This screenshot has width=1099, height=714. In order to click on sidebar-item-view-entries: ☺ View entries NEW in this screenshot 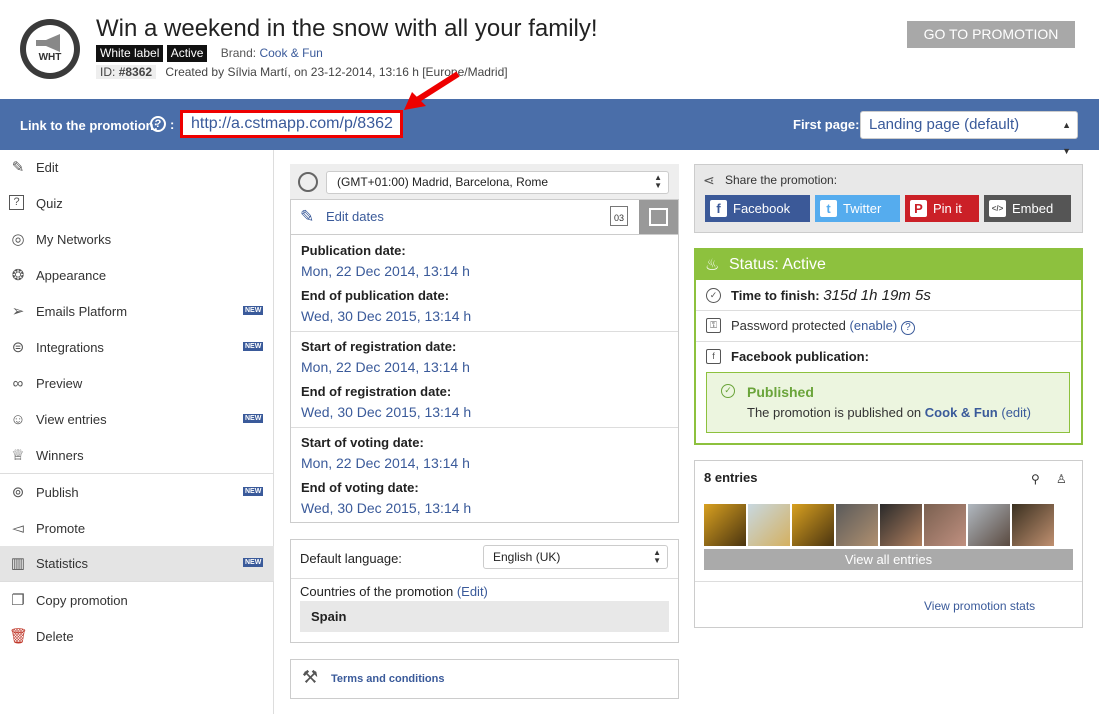, I will do `click(137, 420)`.